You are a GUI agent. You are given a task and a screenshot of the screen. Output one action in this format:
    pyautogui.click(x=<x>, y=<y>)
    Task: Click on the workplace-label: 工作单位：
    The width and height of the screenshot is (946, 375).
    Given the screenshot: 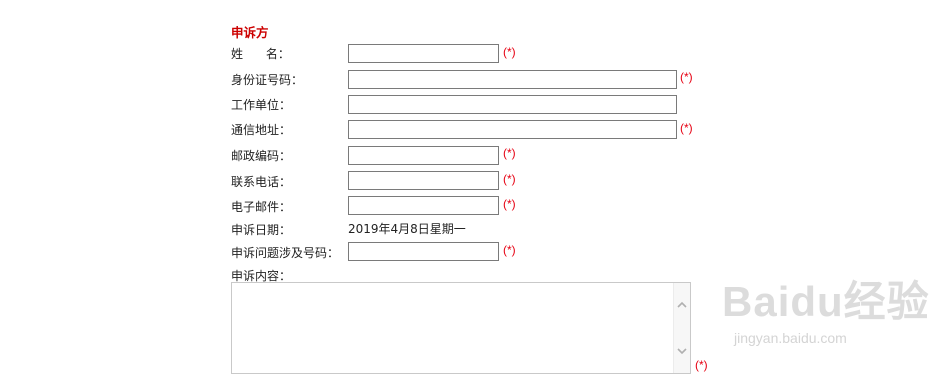 What is the action you would take?
    pyautogui.click(x=261, y=105)
    